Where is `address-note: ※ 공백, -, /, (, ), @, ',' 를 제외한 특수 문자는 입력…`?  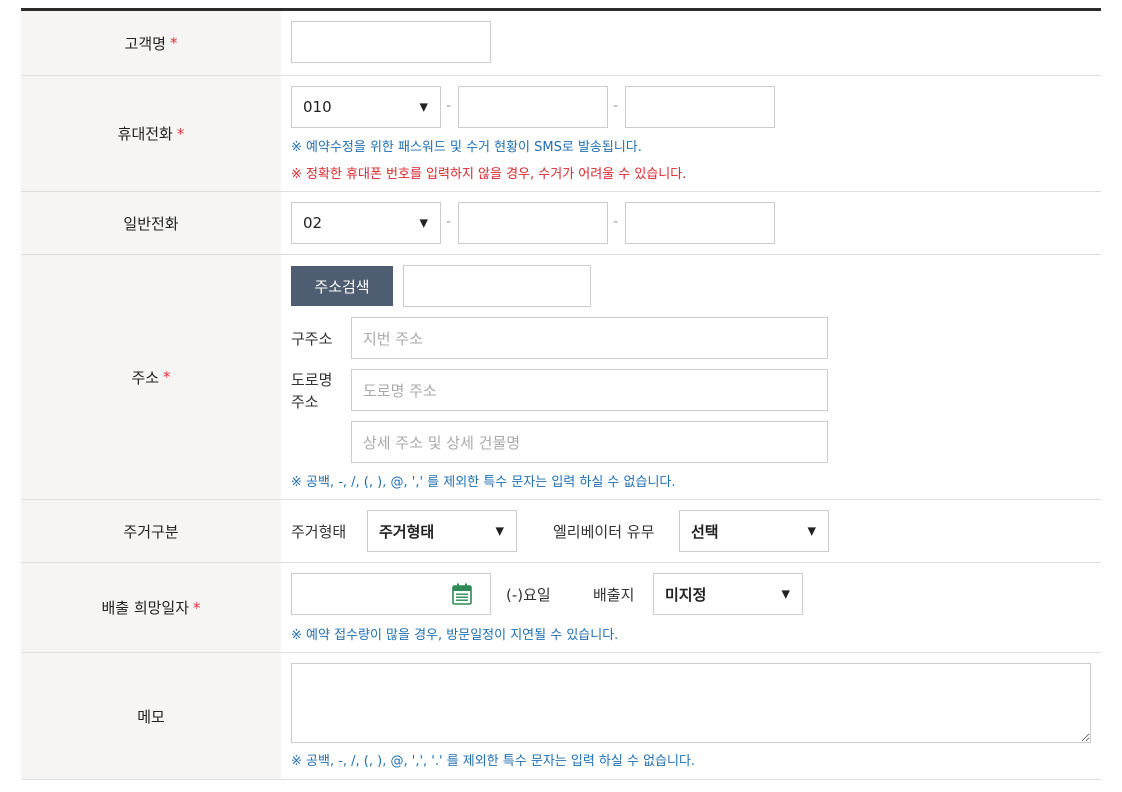 address-note: ※ 공백, -, /, (, ), @, ',' 를 제외한 특수 문자는 입력… is located at coordinates (483, 482).